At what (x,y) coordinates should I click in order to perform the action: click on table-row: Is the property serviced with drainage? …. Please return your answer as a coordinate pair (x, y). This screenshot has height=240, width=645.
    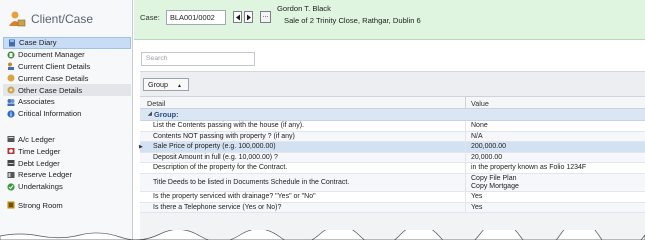
    Looking at the image, I should click on (392, 197).